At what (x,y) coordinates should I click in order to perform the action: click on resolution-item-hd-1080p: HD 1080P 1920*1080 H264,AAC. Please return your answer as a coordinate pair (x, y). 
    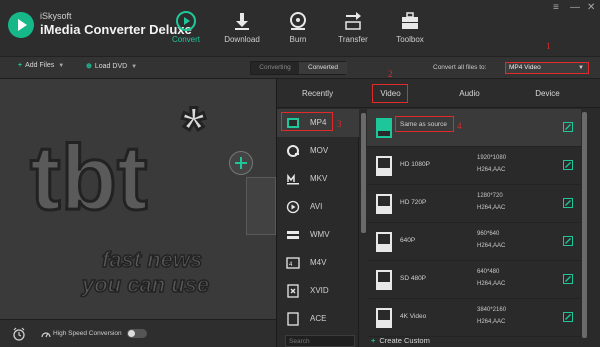
    Looking at the image, I should click on (474, 166).